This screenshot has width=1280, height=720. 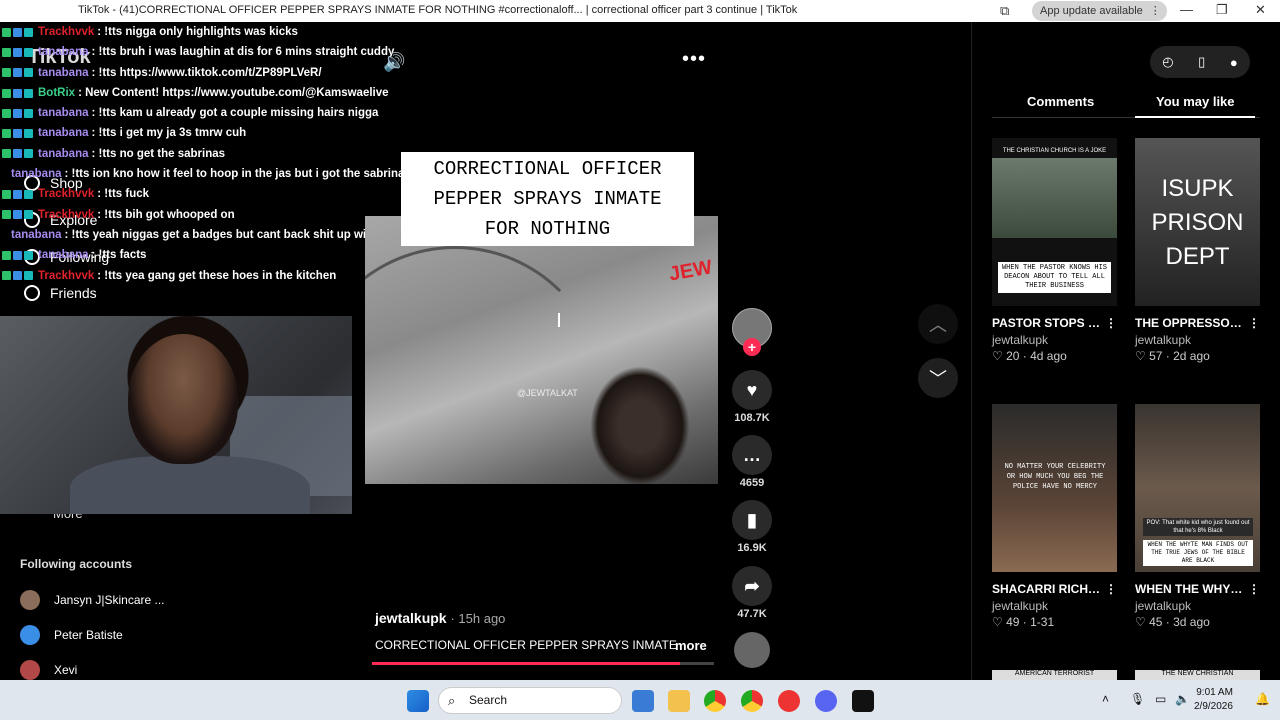 What do you see at coordinates (690, 271) in the screenshot?
I see `video-brand-logo: JEW` at bounding box center [690, 271].